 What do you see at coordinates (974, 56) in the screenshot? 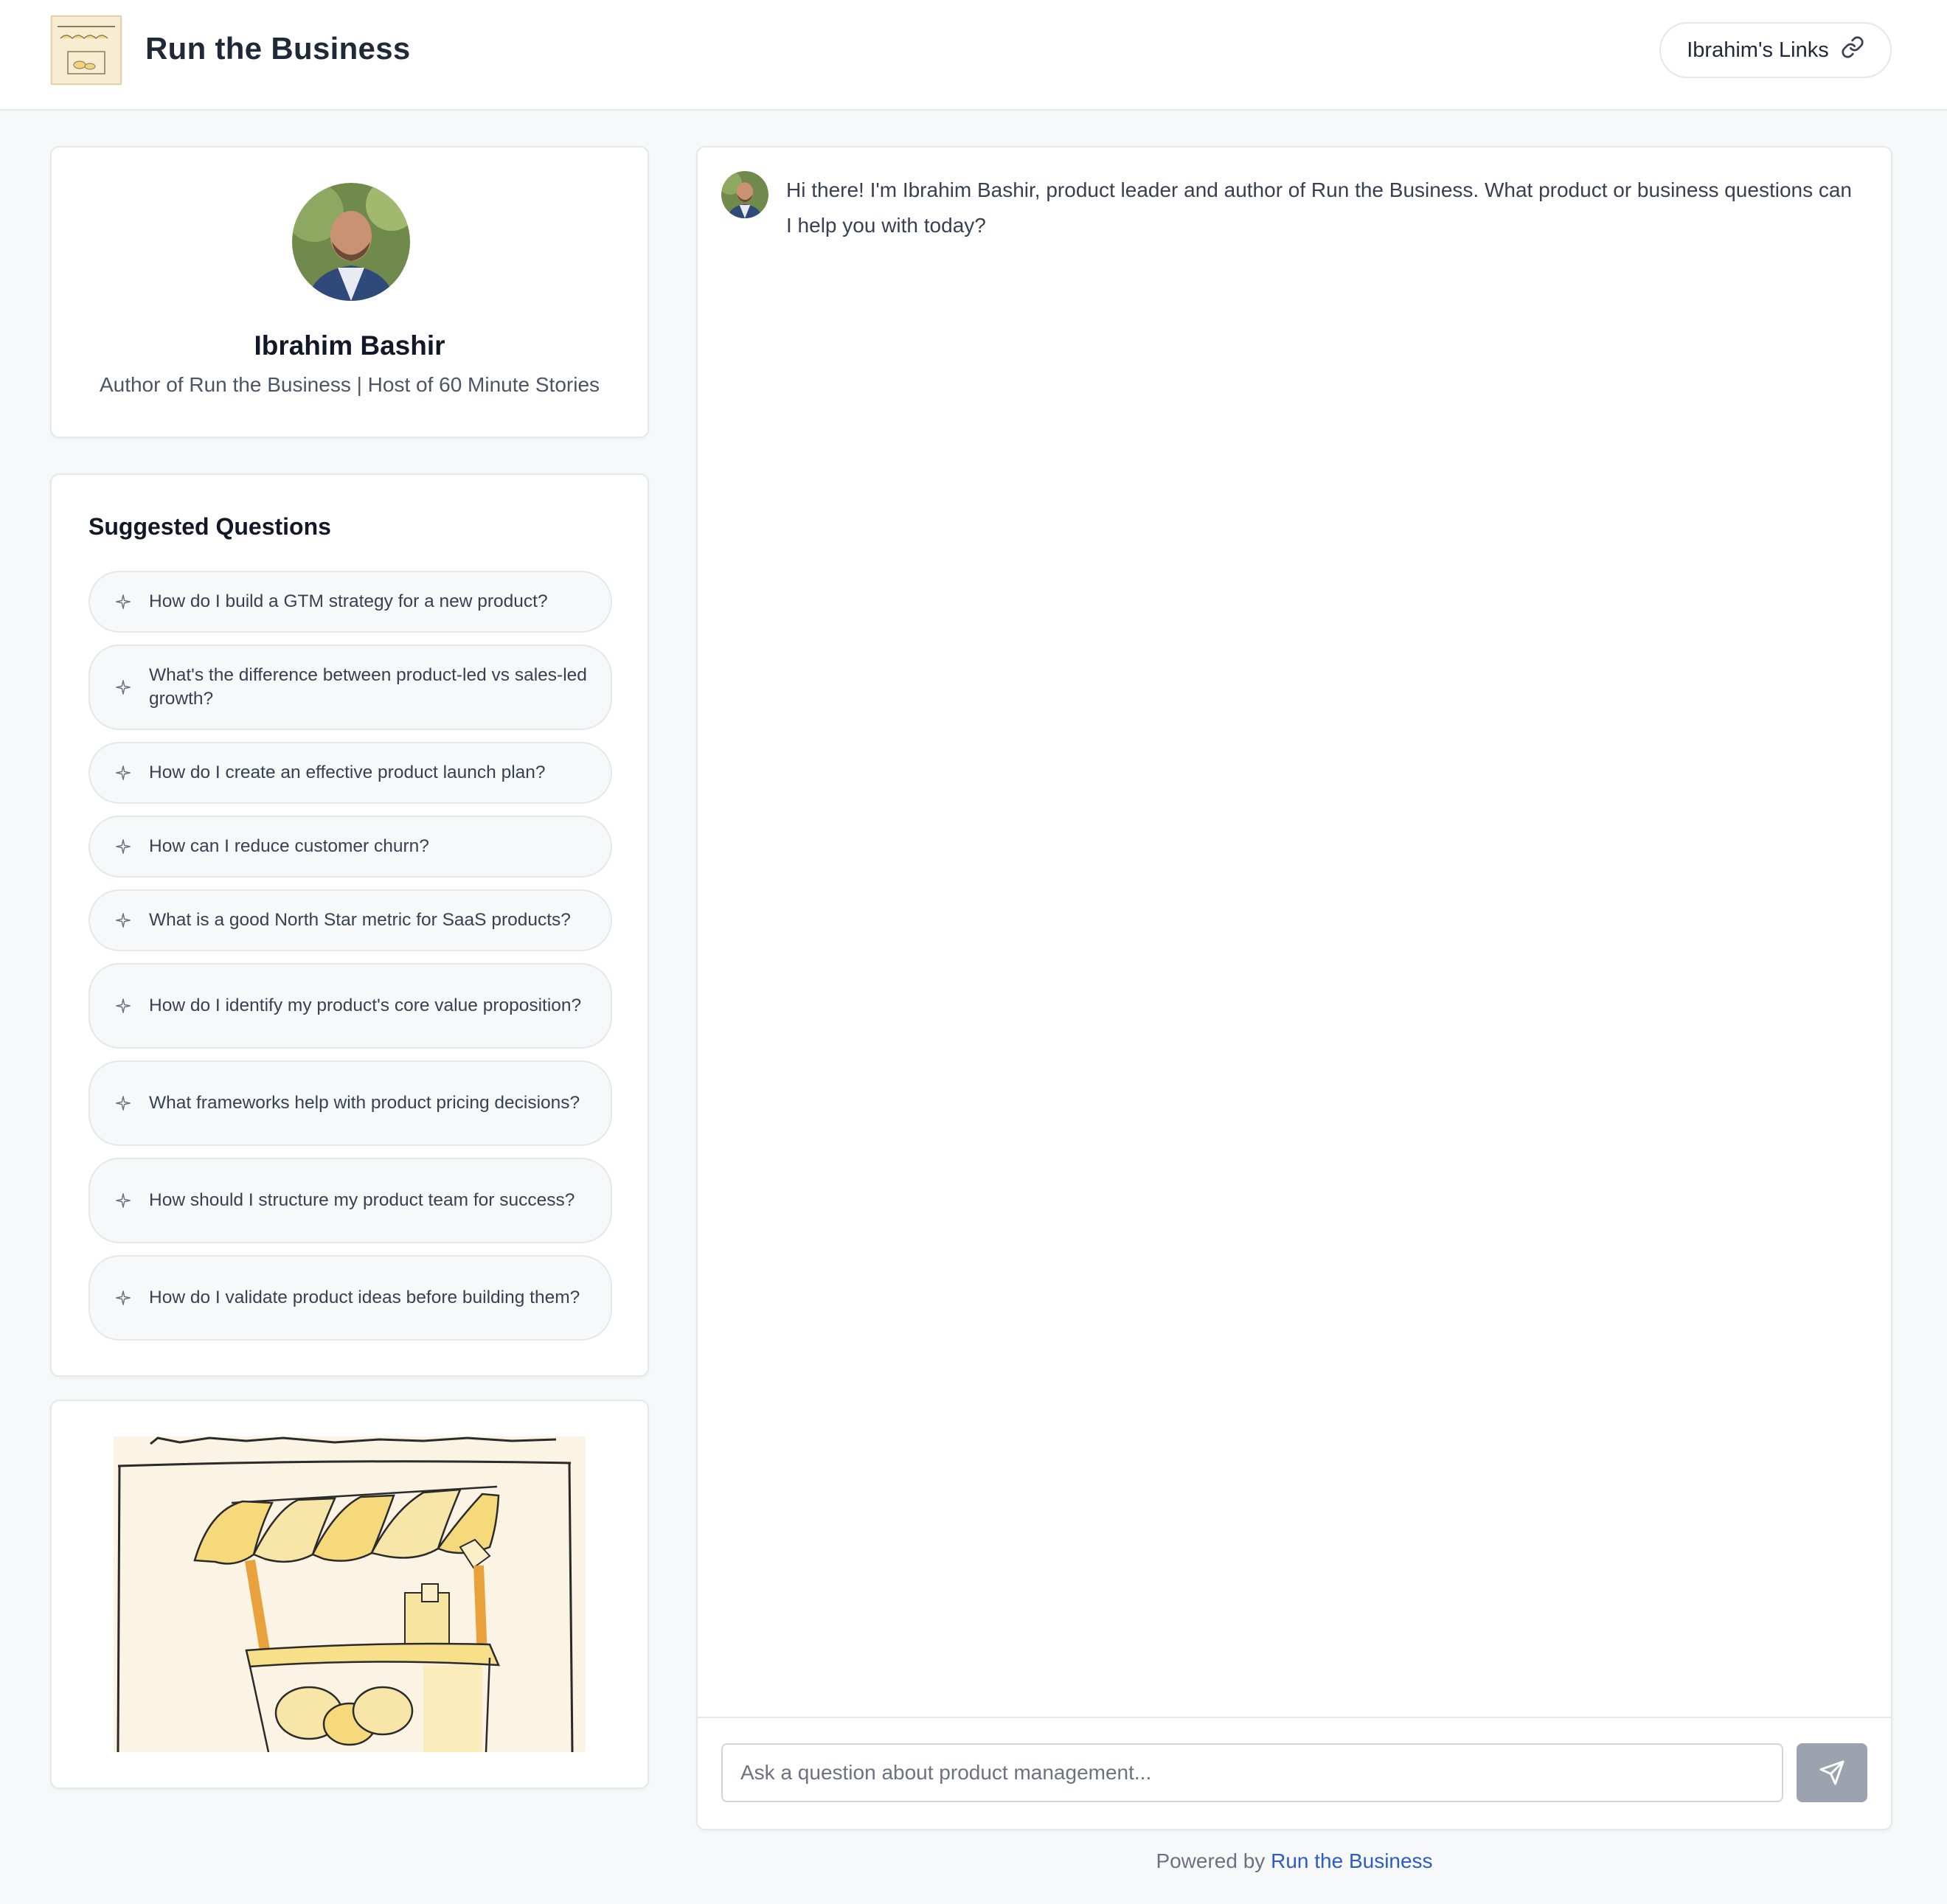
I see `app-header: Run the Business Ibrahim's Links` at bounding box center [974, 56].